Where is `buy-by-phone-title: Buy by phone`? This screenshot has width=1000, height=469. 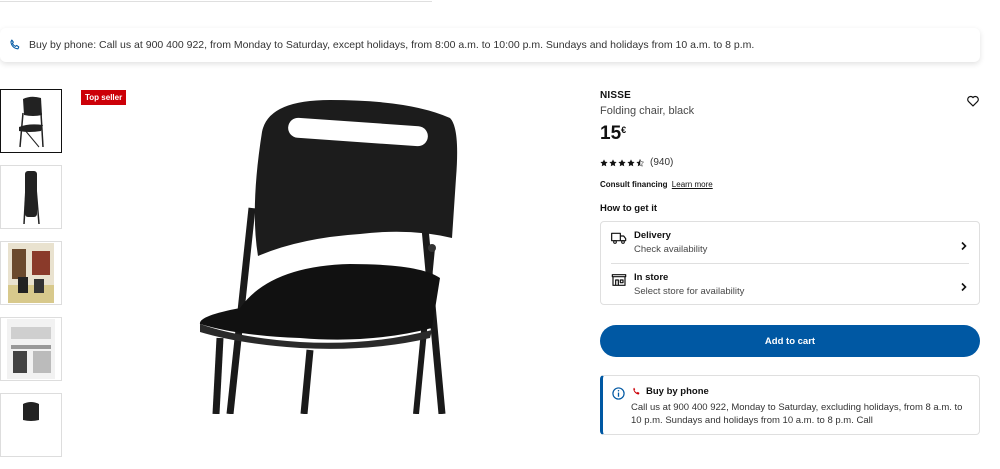 buy-by-phone-title: Buy by phone is located at coordinates (677, 391).